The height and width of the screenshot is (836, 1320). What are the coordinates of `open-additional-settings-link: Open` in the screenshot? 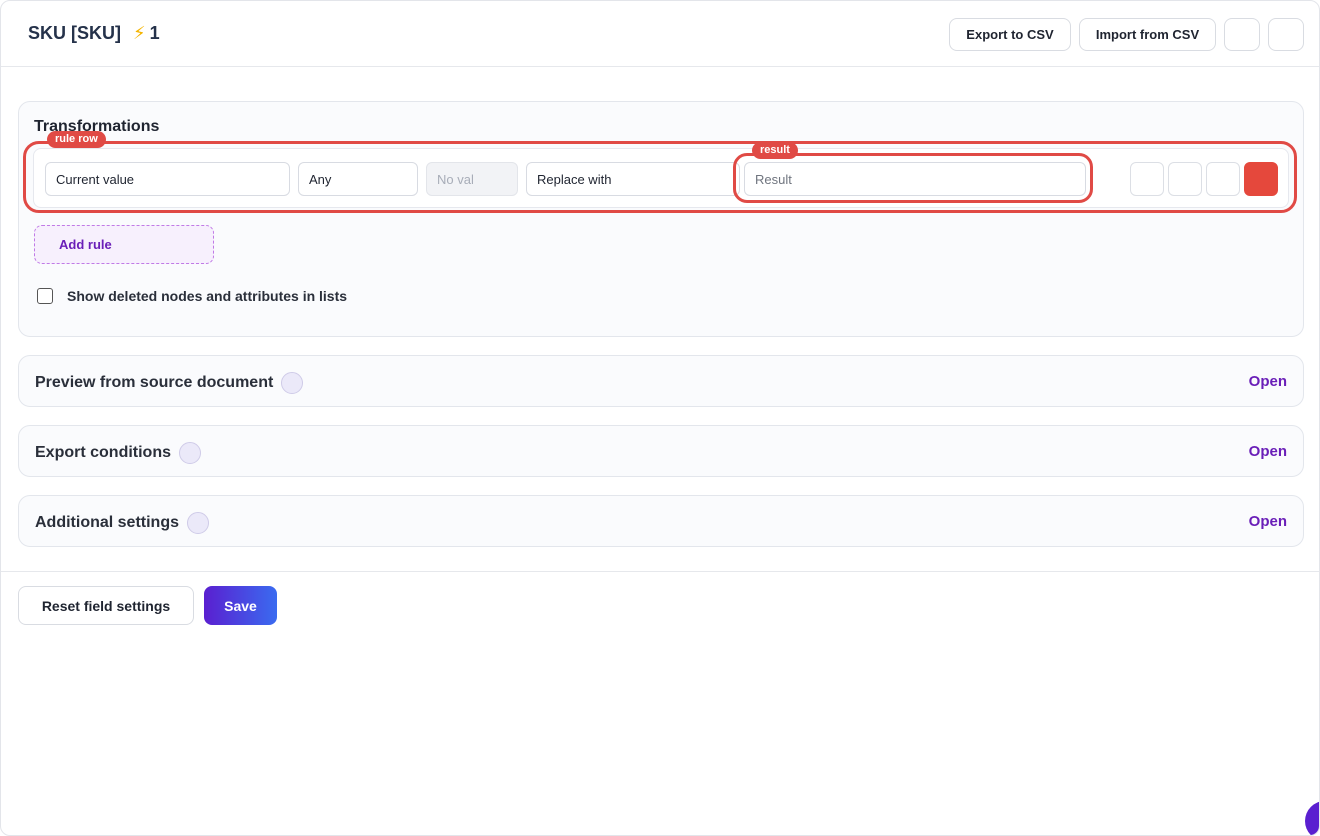 It's located at (1268, 521).